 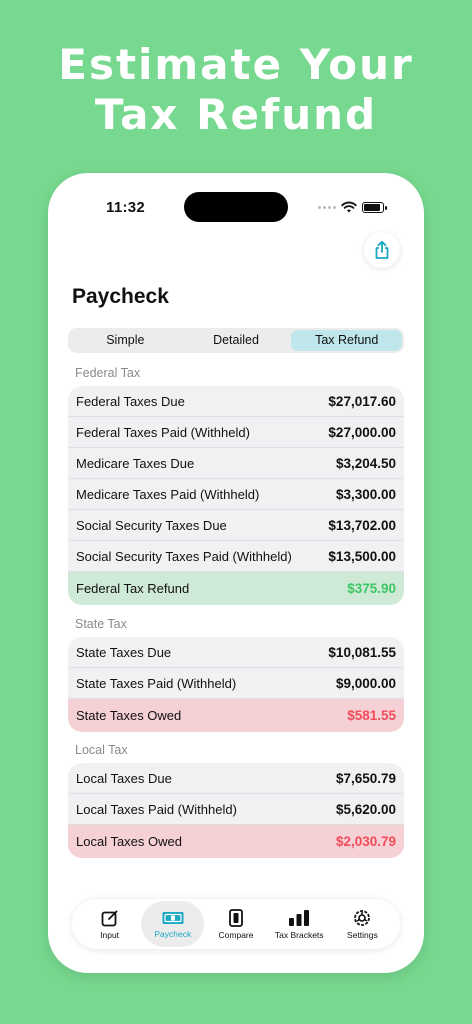 What do you see at coordinates (236, 918) in the screenshot?
I see `compare-icon` at bounding box center [236, 918].